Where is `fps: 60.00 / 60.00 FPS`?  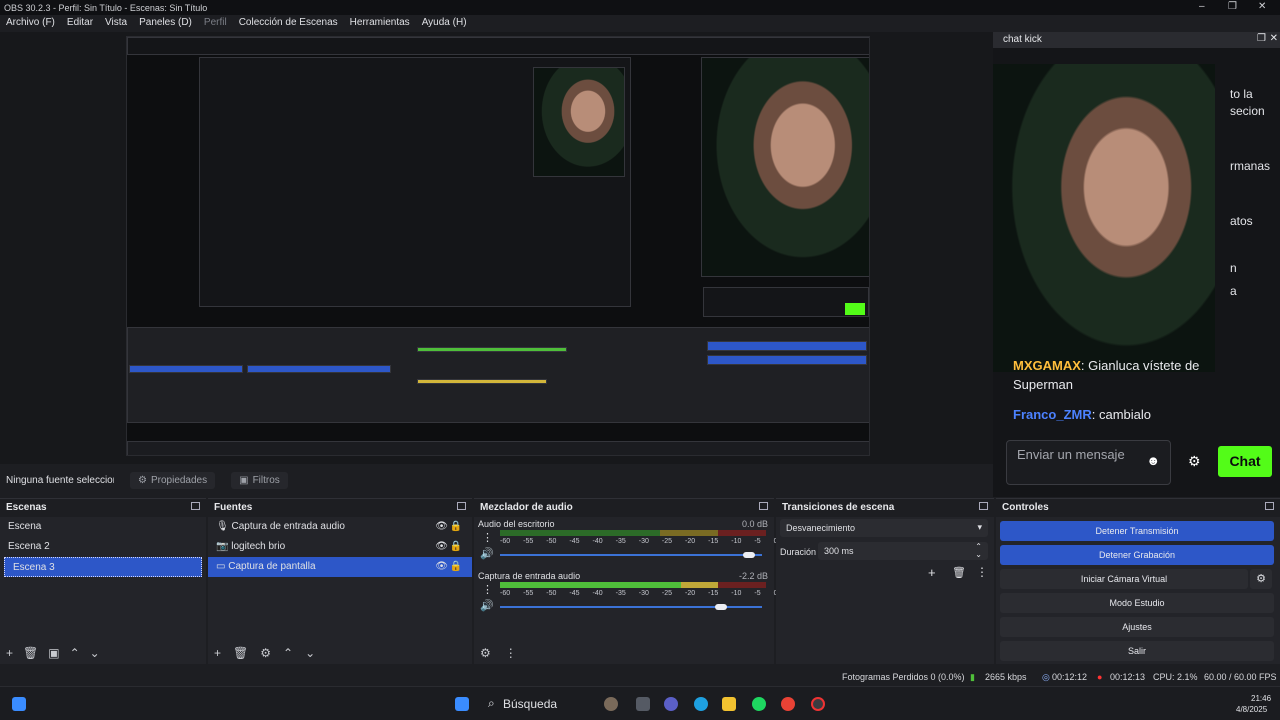
fps: 60.00 / 60.00 FPS is located at coordinates (1240, 677).